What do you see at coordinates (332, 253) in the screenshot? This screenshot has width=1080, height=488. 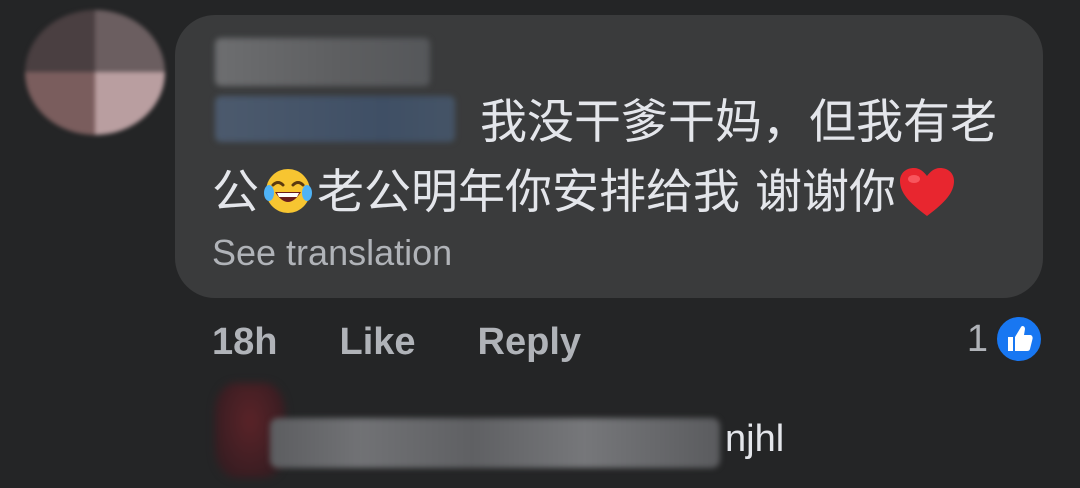 I see `see-translation-link: See translation` at bounding box center [332, 253].